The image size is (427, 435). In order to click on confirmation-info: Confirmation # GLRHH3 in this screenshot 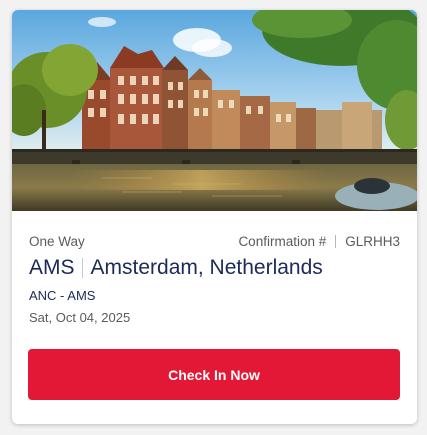, I will do `click(319, 241)`.